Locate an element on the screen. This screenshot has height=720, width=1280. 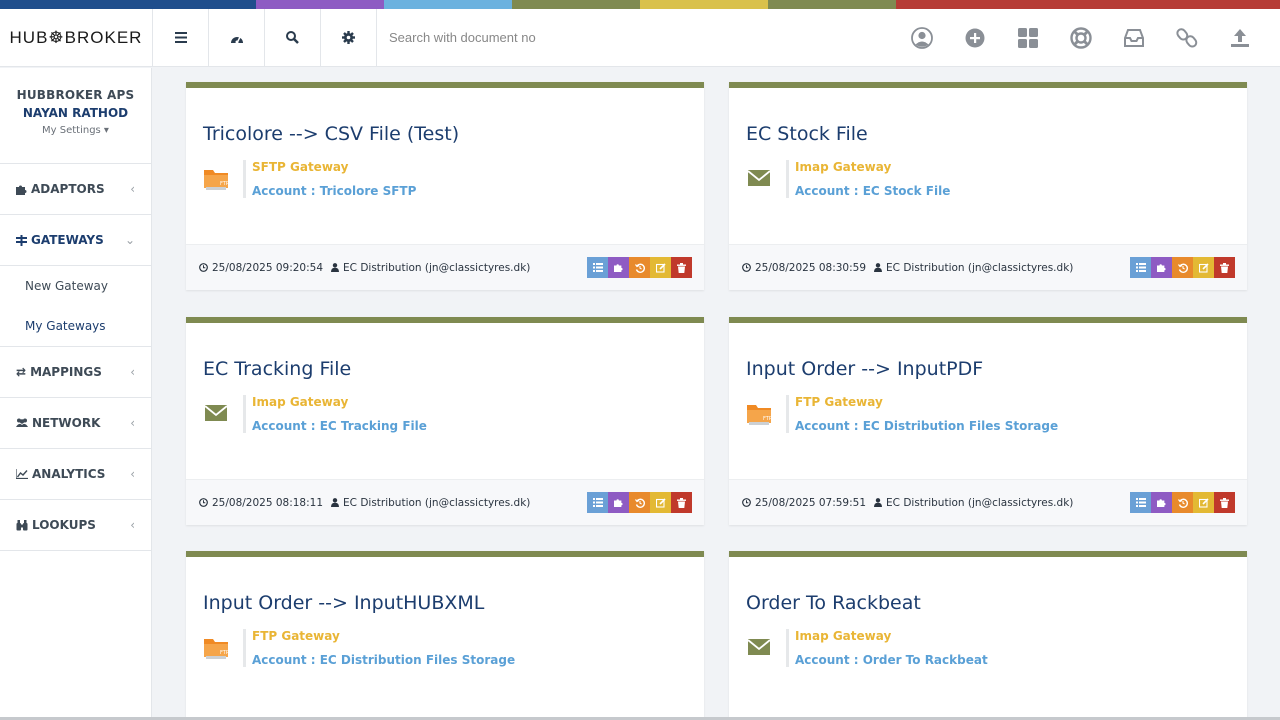
apps-button is located at coordinates (1027, 38).